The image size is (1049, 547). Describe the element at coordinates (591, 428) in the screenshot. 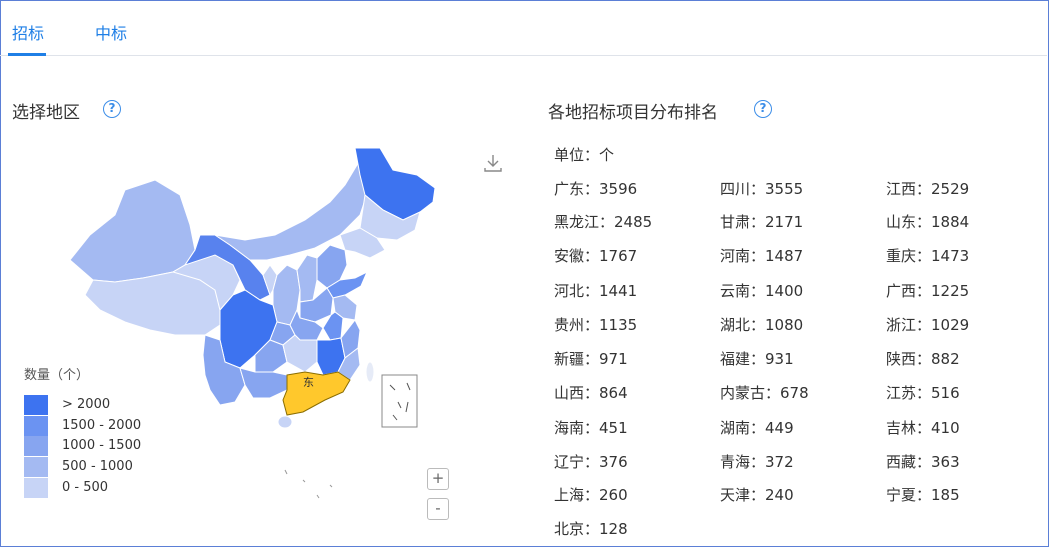

I see `ranking-item: 海南：451` at that location.